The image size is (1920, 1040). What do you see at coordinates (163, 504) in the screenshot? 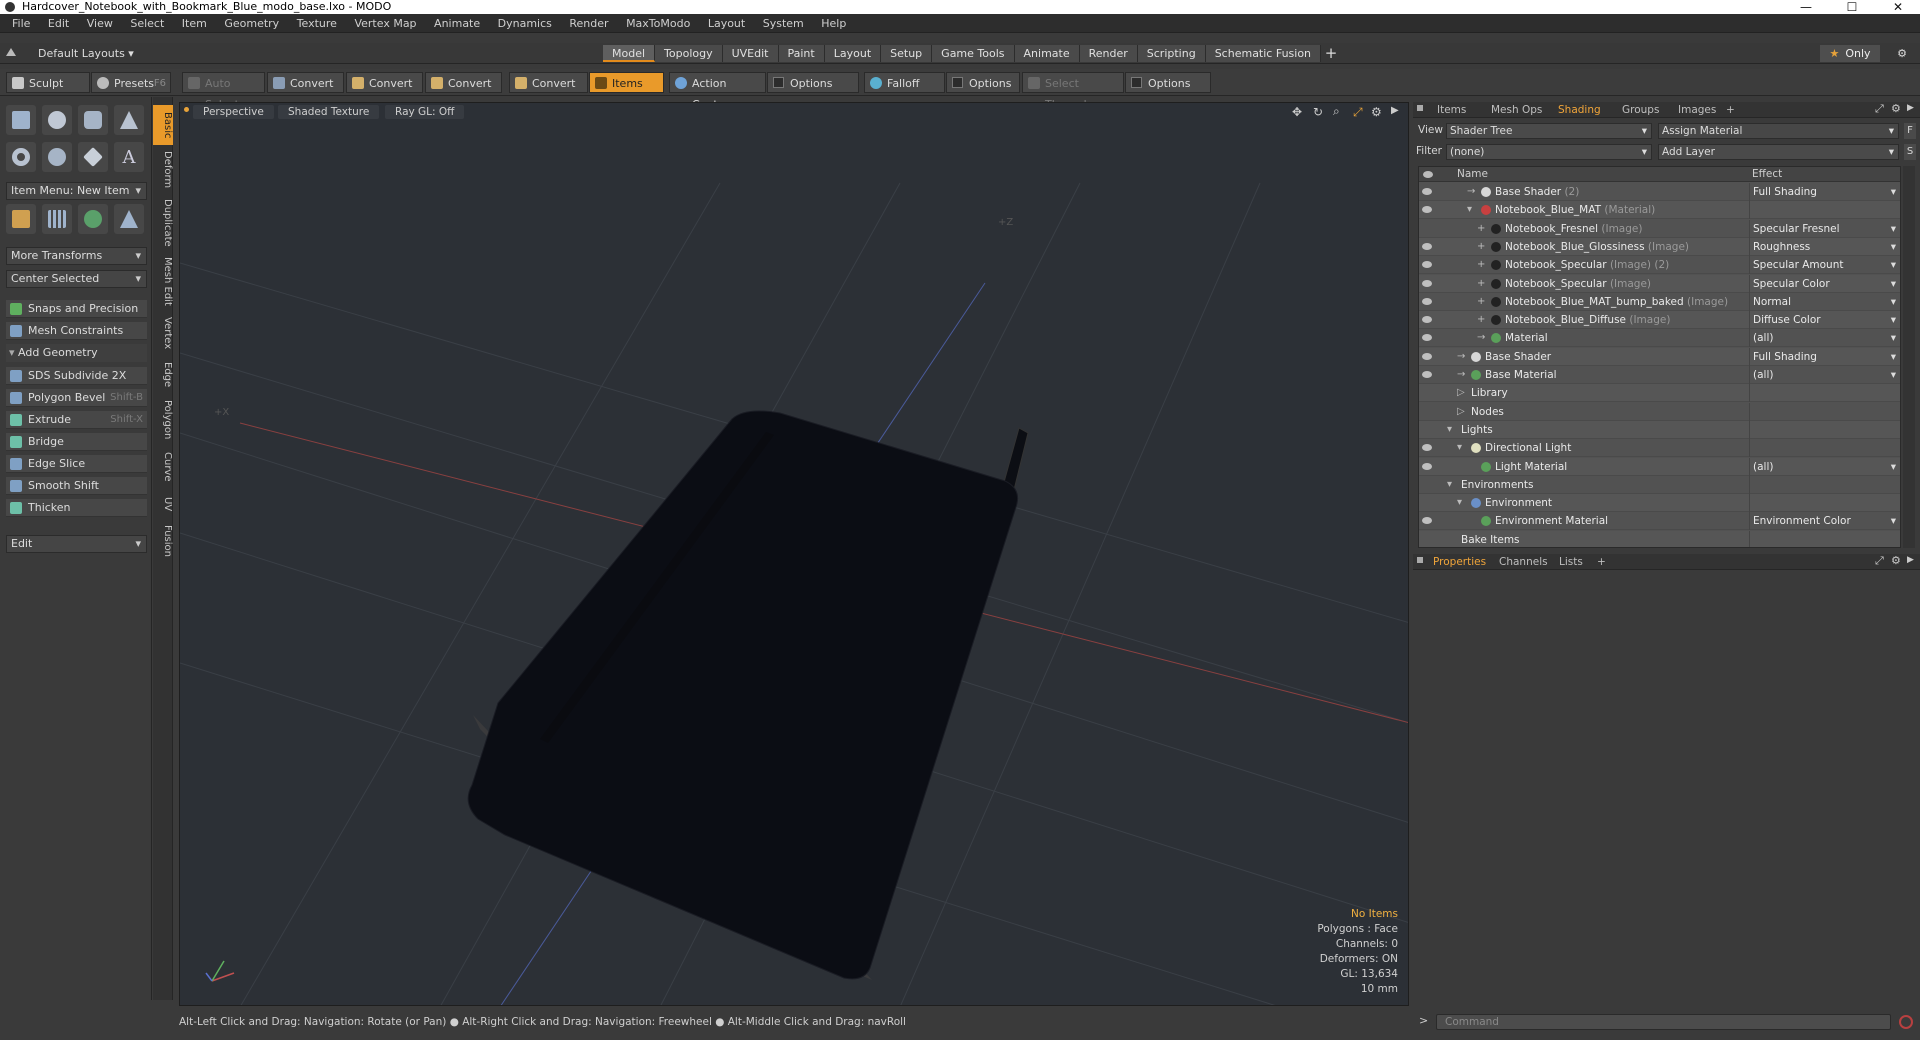
I see `vtab-uv: UV` at bounding box center [163, 504].